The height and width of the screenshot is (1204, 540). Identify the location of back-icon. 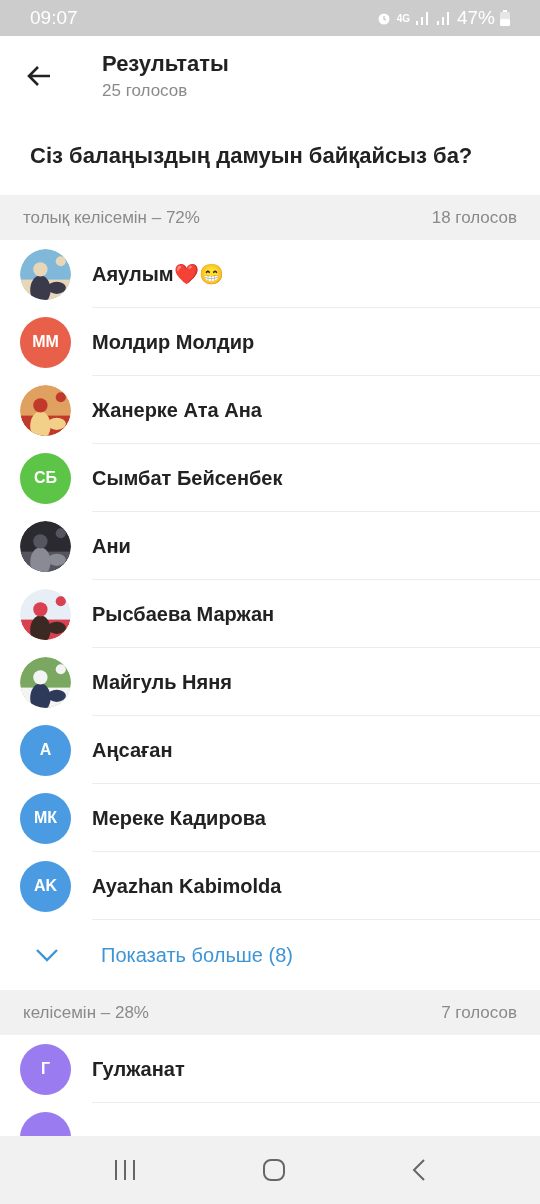
(419, 1170).